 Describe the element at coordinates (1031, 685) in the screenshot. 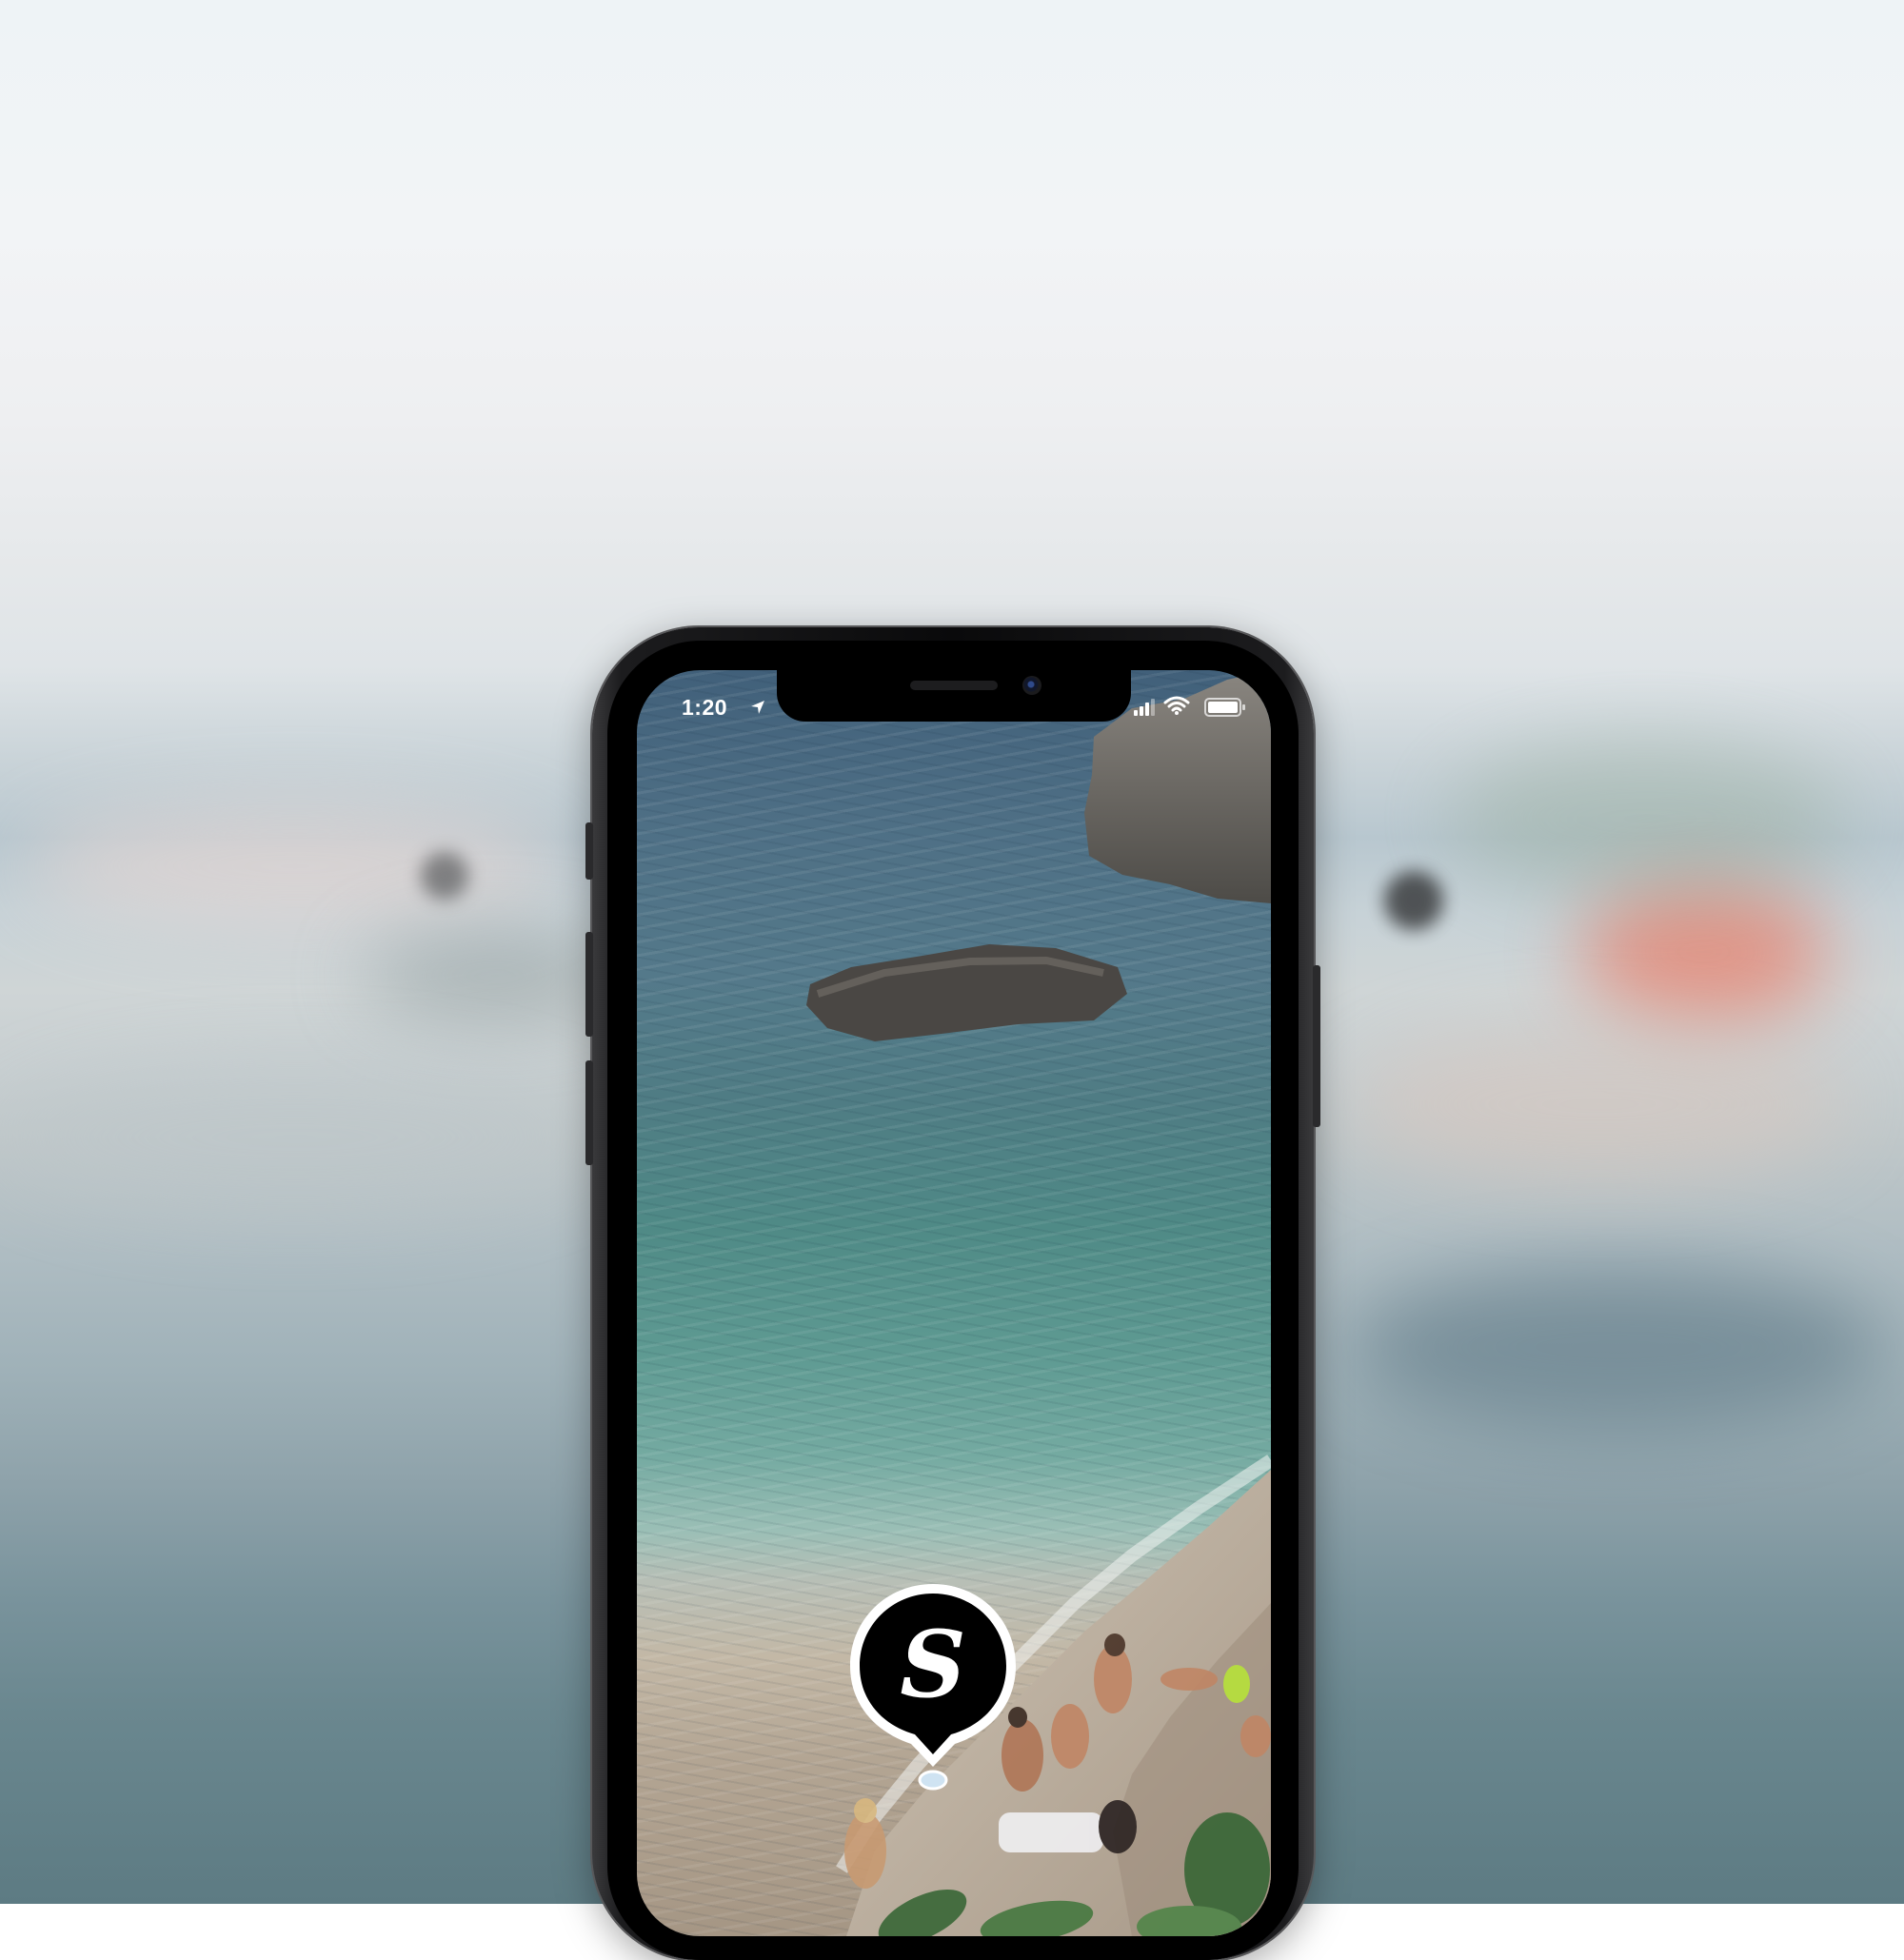

I see `front-camera` at that location.